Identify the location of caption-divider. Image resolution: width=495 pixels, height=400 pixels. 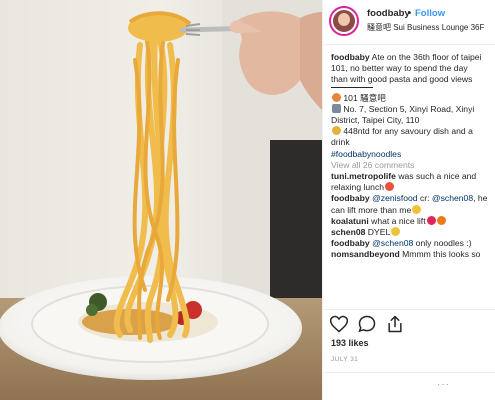
(352, 87).